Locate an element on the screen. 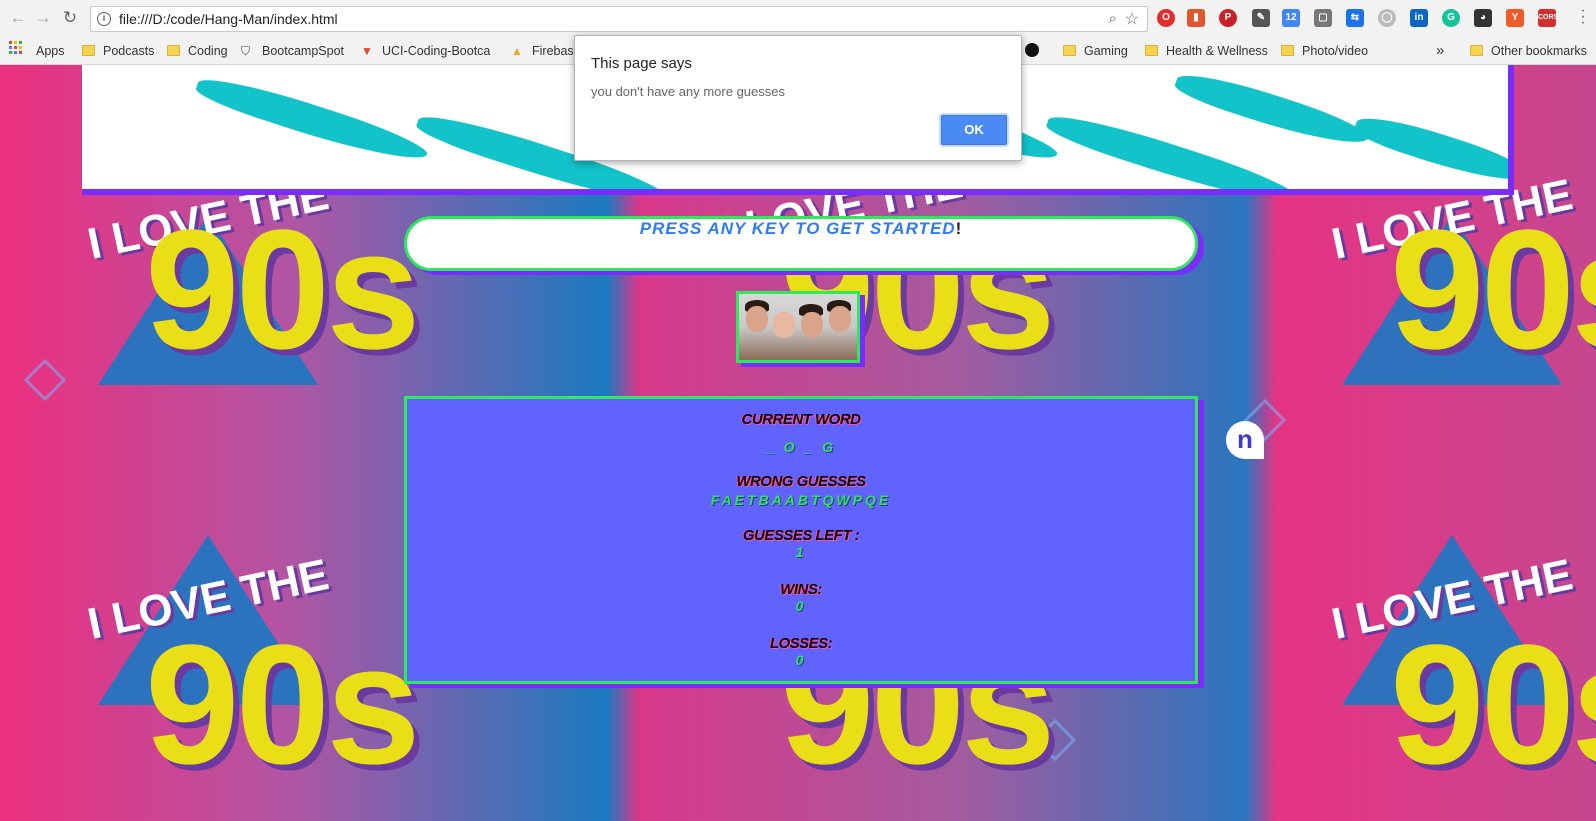  guesses-left-label: Guesses Left : is located at coordinates (801, 535).